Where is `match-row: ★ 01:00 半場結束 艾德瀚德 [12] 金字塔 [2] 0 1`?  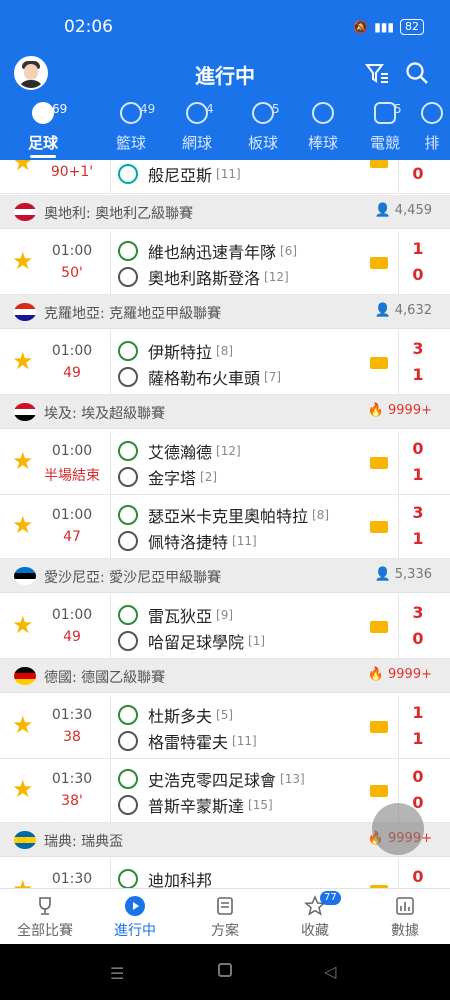
match-row: ★ 01:00 半場結束 艾德瀚德 [12] 金字塔 [2] 0 1 is located at coordinates (225, 463).